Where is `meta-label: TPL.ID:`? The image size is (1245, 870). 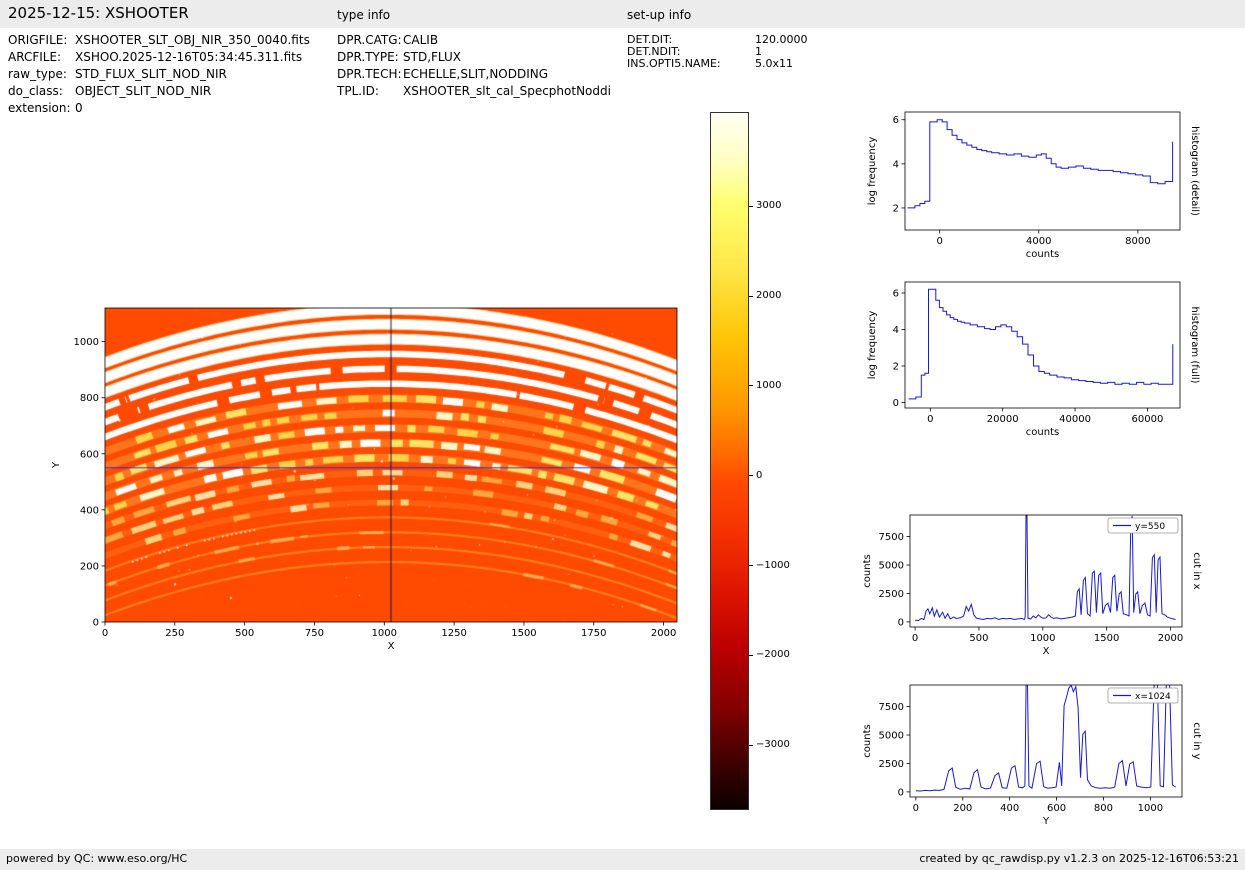 meta-label: TPL.ID: is located at coordinates (358, 91).